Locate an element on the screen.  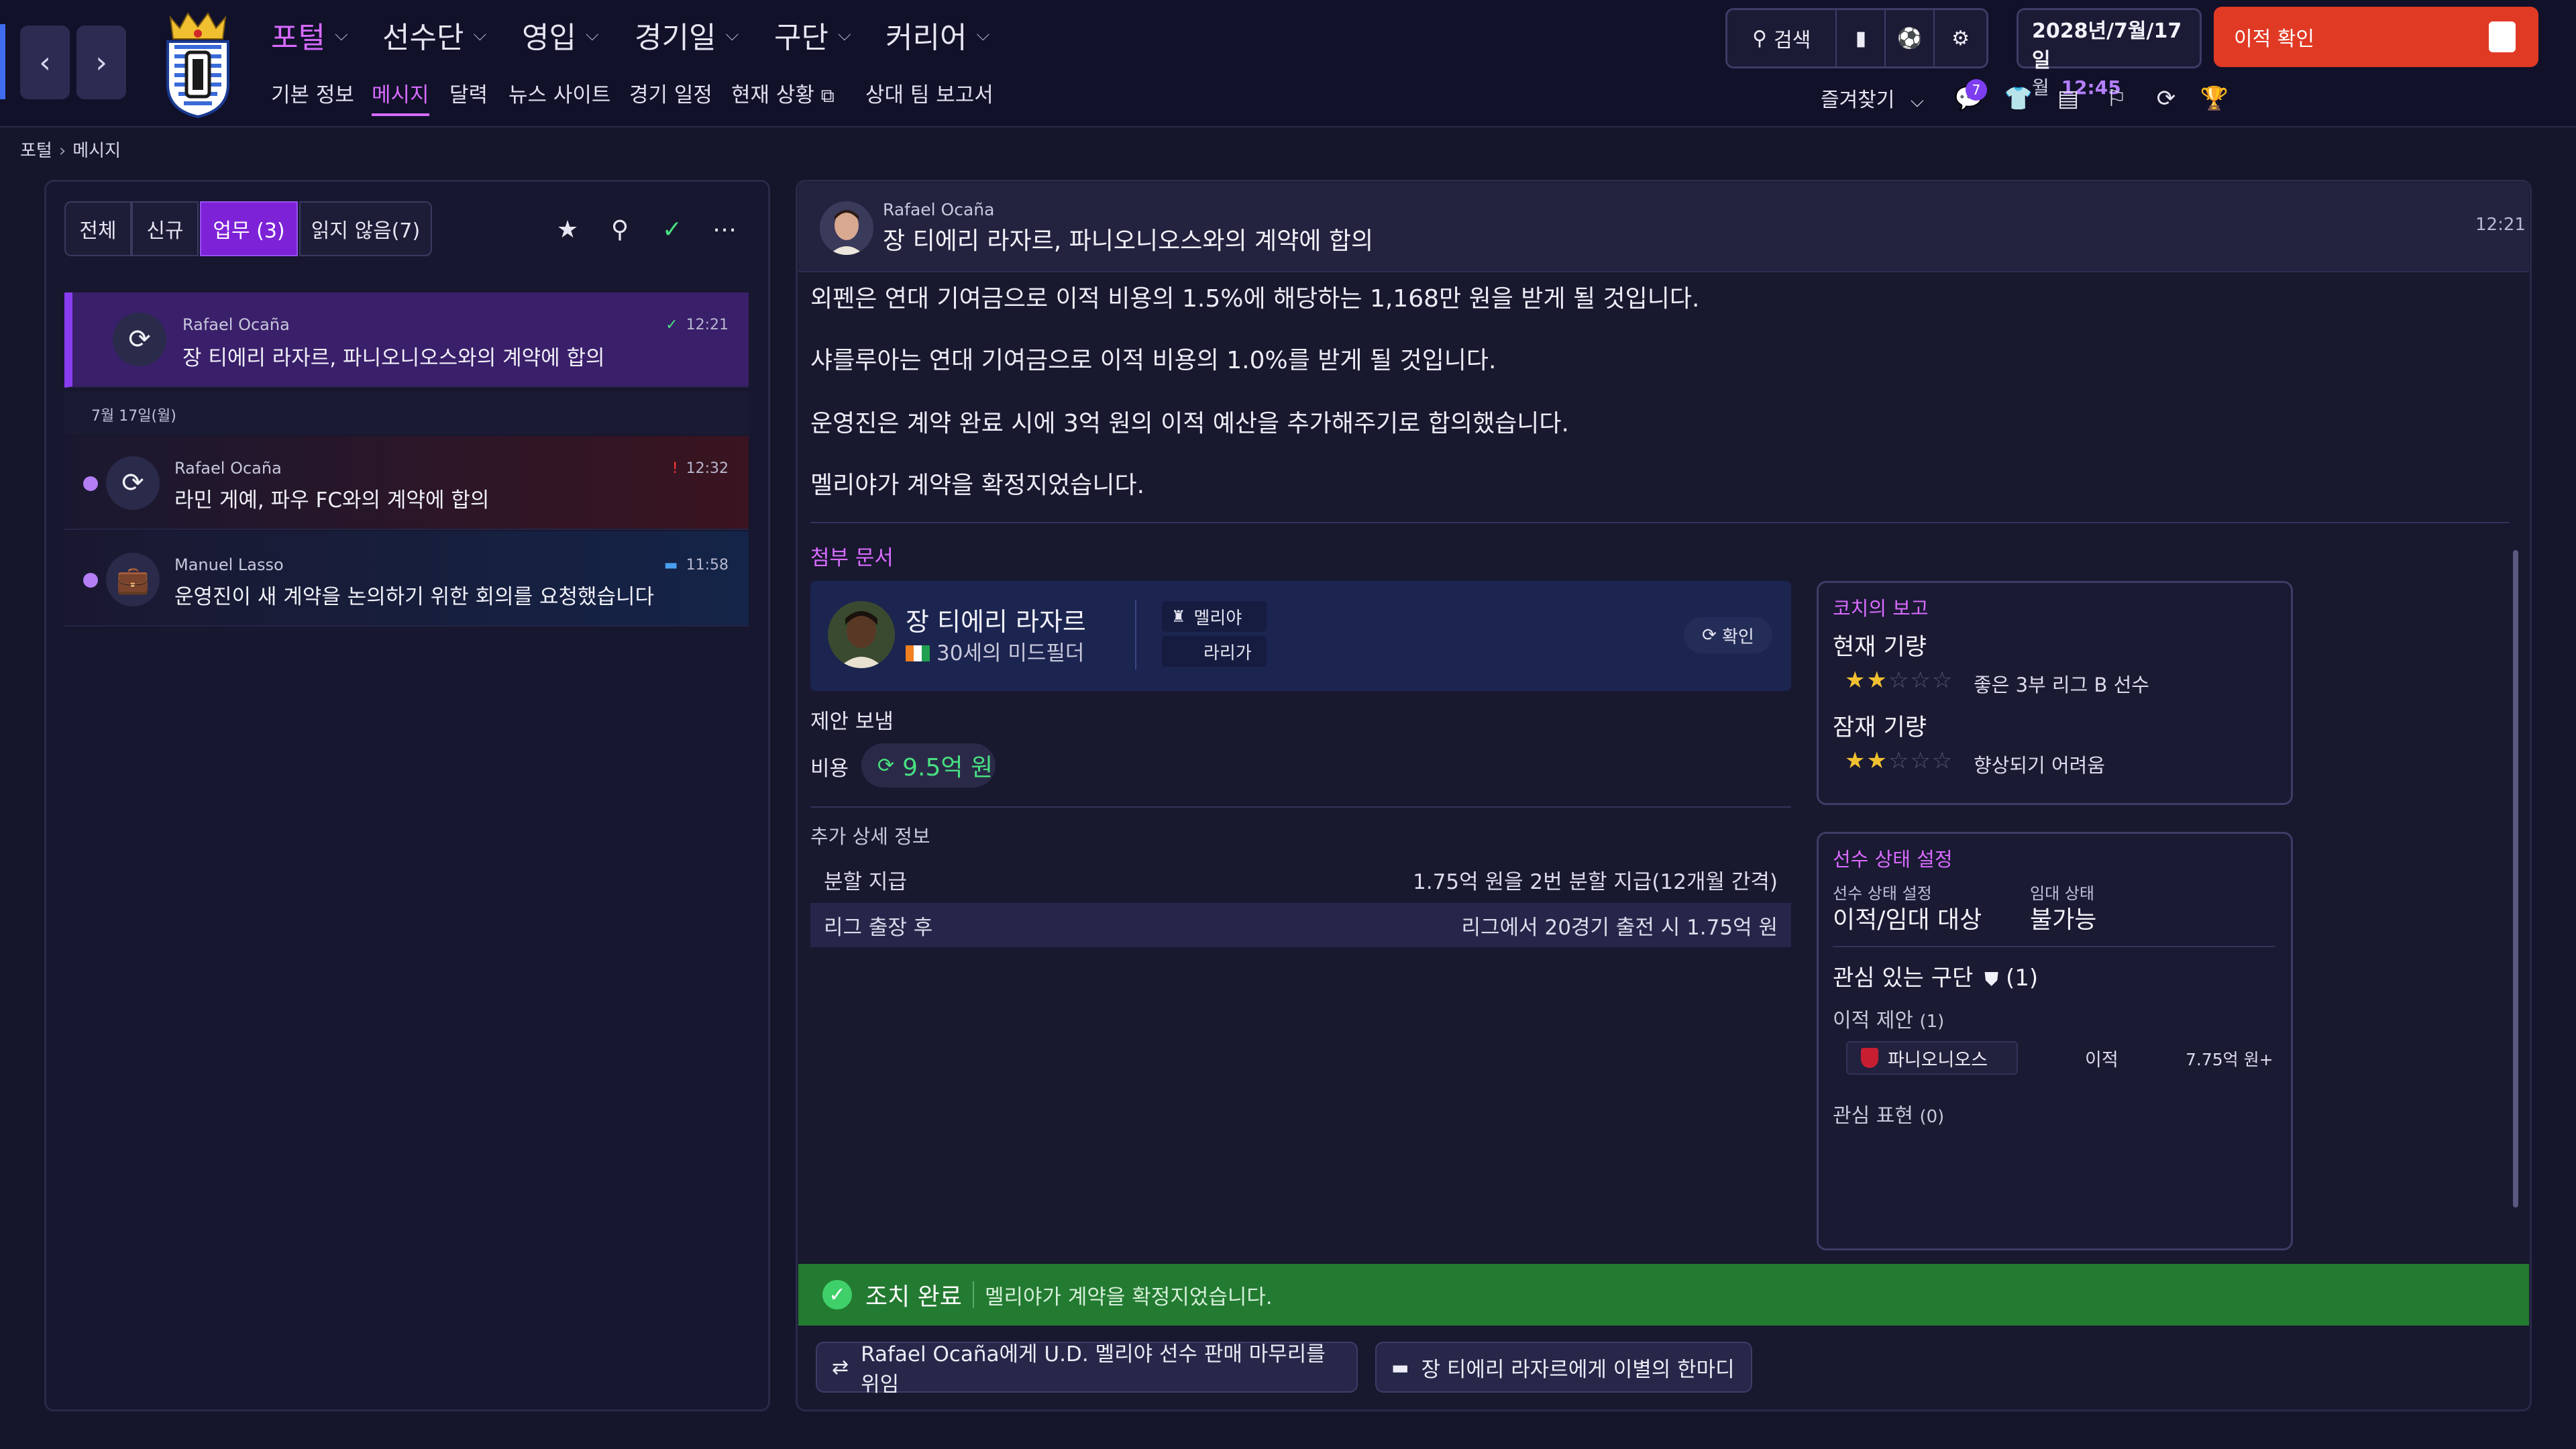
star-icon: ★ is located at coordinates (567, 229).